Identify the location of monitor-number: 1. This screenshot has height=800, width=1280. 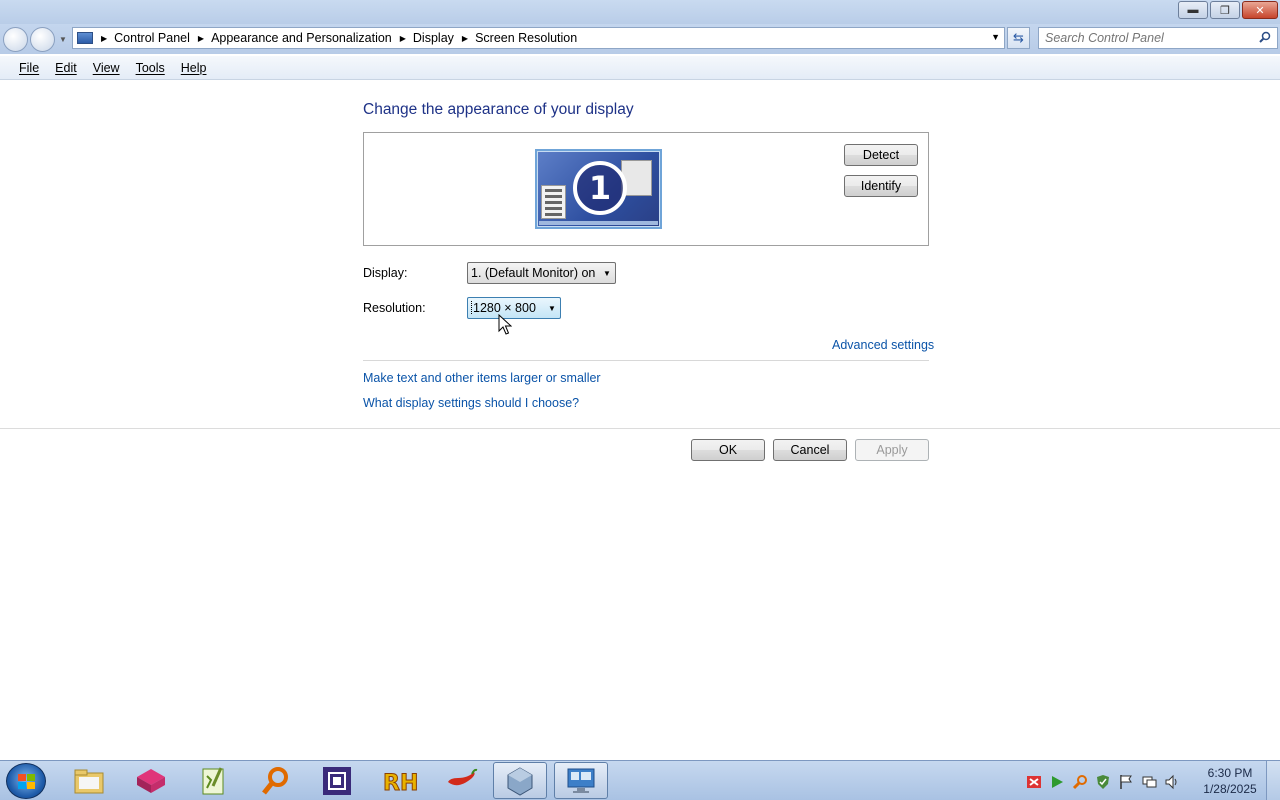
(600, 188).